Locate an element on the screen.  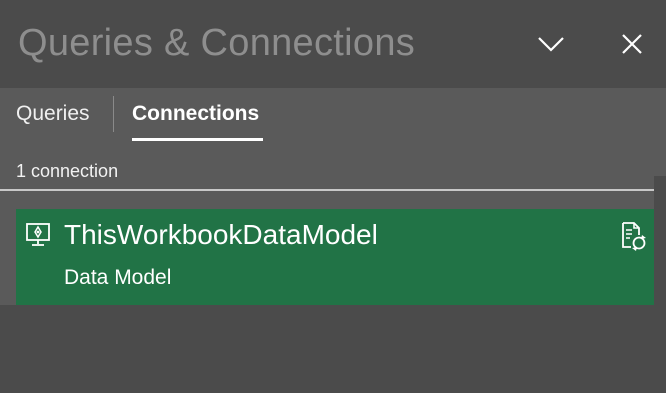
connection-name: ThisWorkbookDataModel is located at coordinates (221, 234).